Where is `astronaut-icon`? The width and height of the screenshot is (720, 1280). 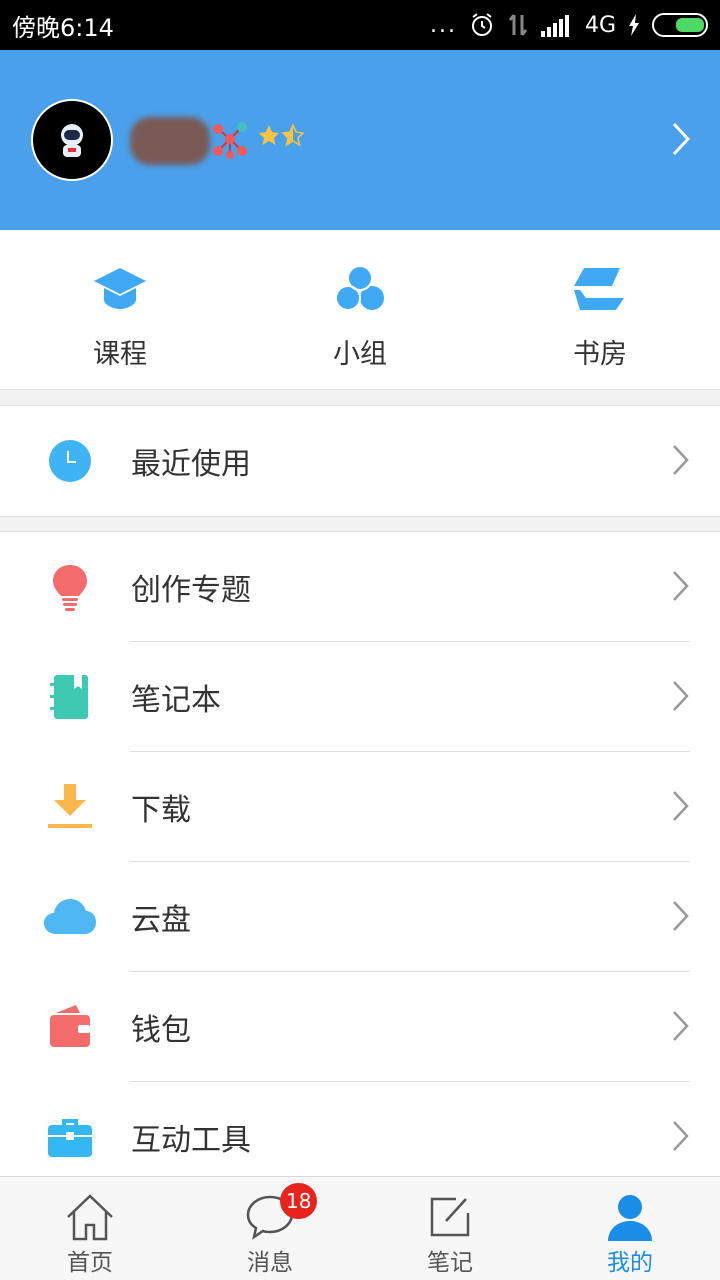
astronaut-icon is located at coordinates (72, 140).